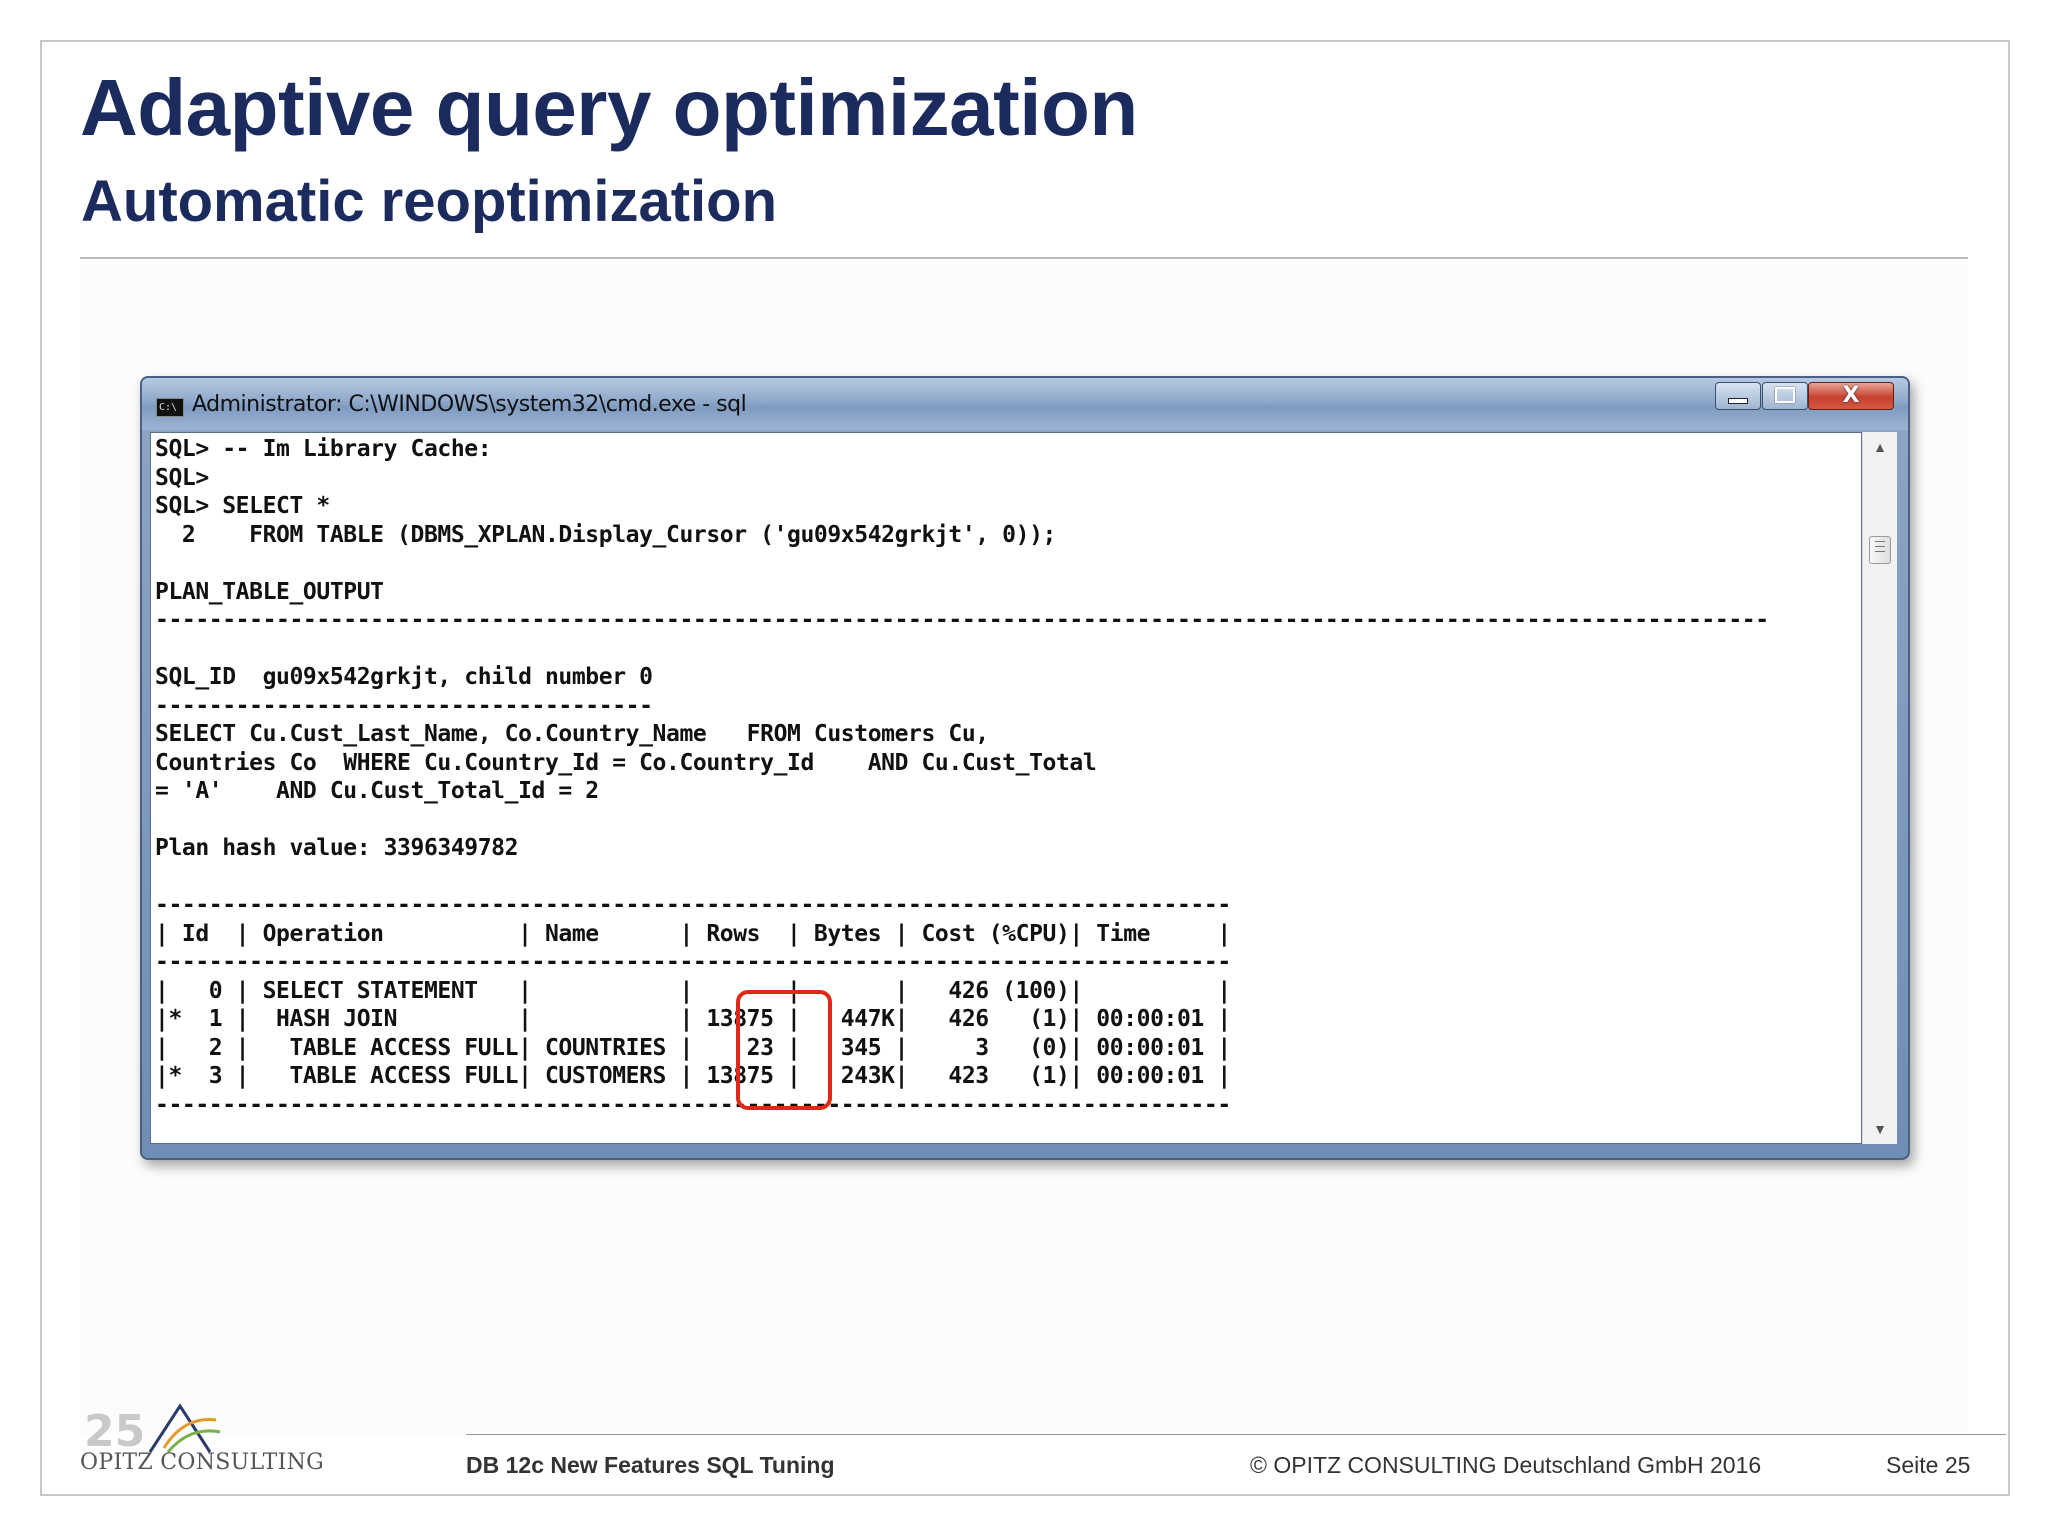  What do you see at coordinates (1879, 788) in the screenshot?
I see `vertical-scrollbar: ▲ ▼` at bounding box center [1879, 788].